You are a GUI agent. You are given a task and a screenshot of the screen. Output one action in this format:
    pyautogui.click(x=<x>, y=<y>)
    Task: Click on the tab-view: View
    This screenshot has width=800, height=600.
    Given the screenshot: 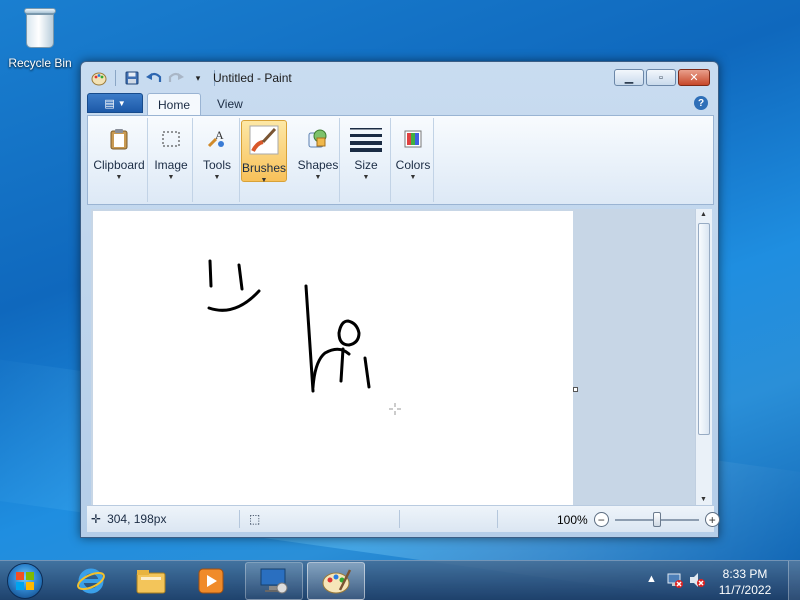 What is the action you would take?
    pyautogui.click(x=230, y=104)
    